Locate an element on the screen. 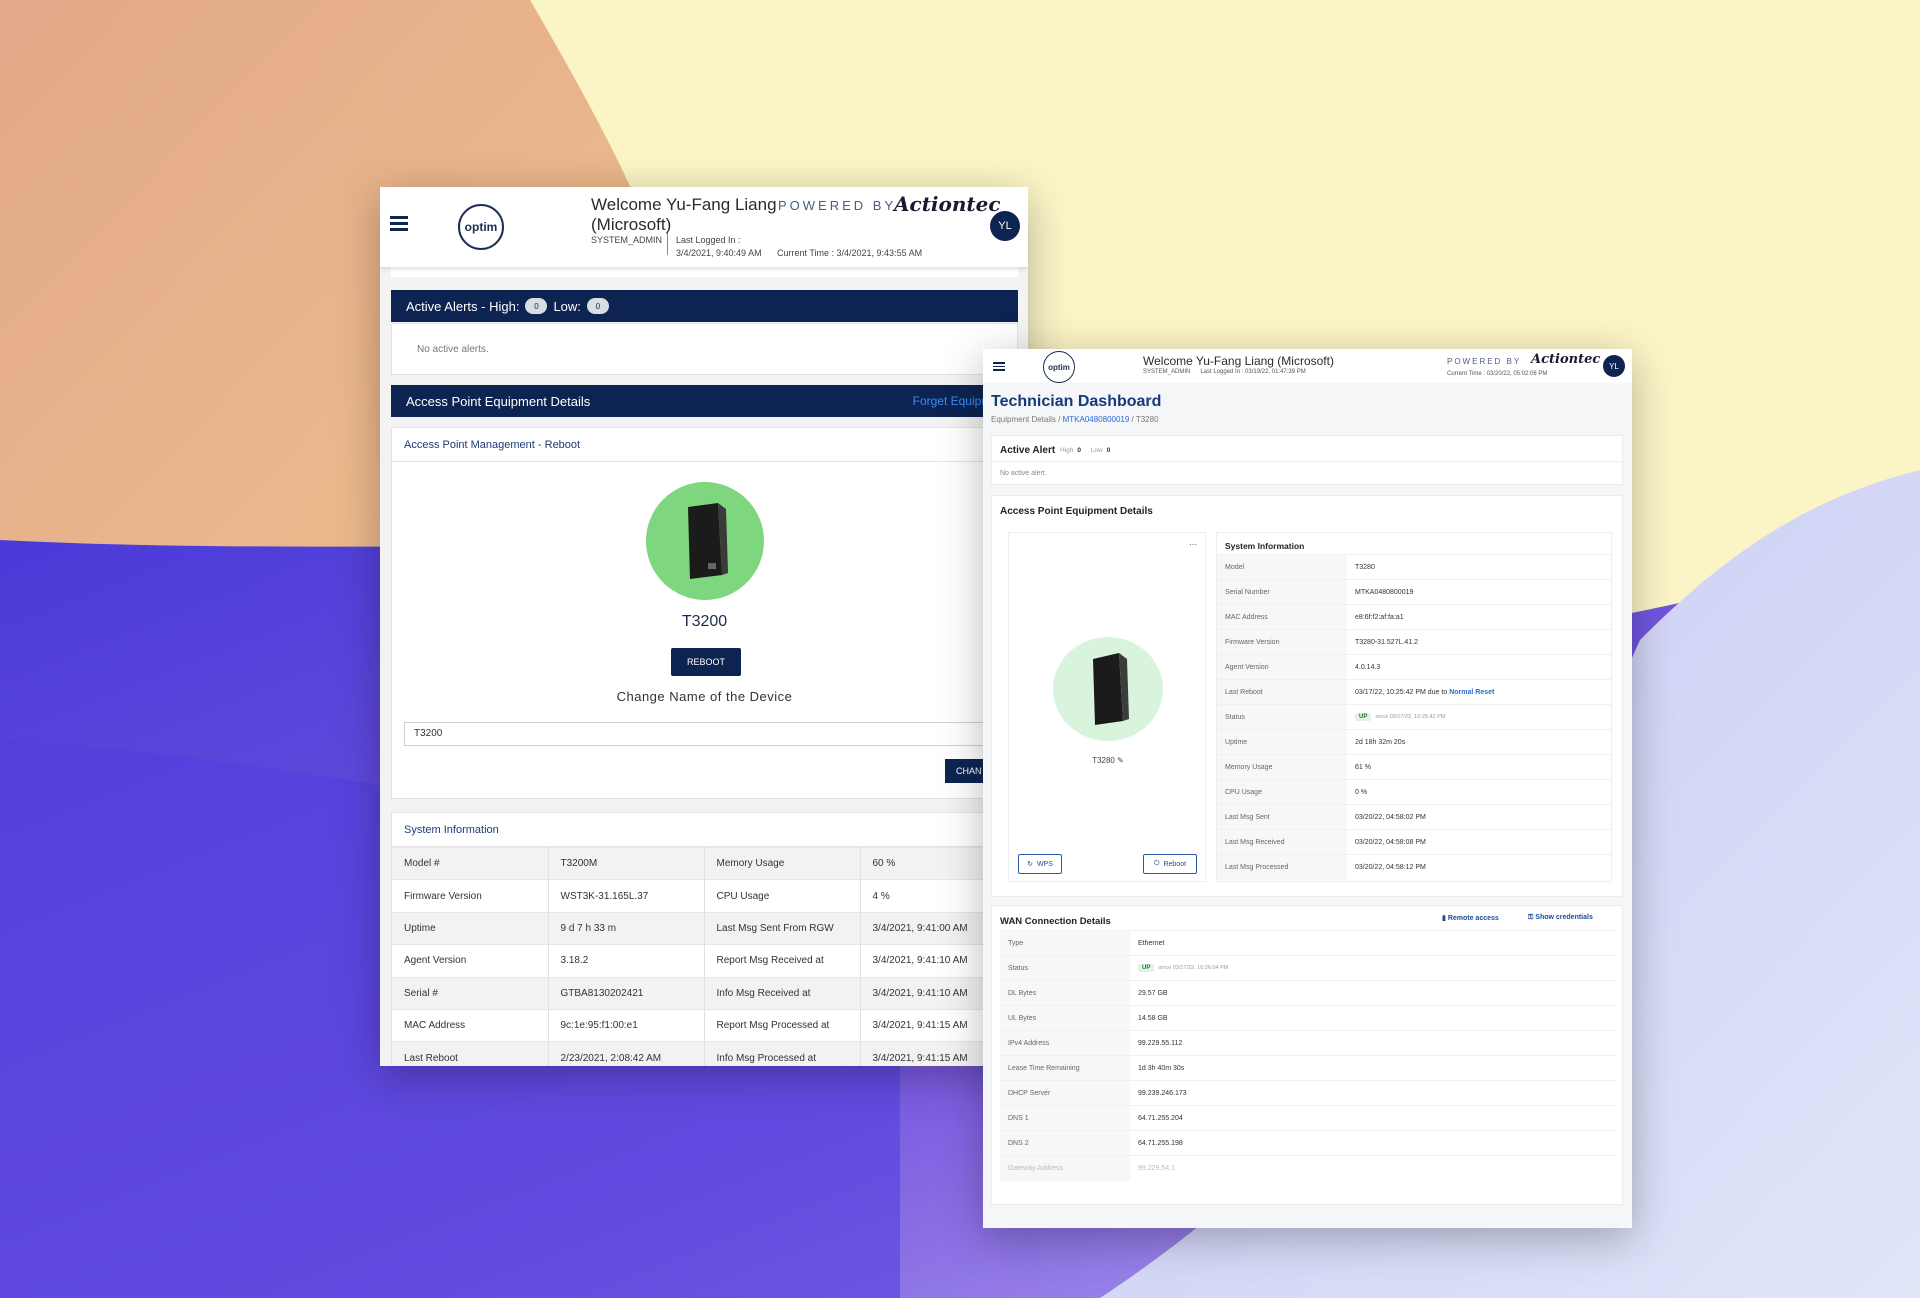  high-label: High is located at coordinates (1067, 450).